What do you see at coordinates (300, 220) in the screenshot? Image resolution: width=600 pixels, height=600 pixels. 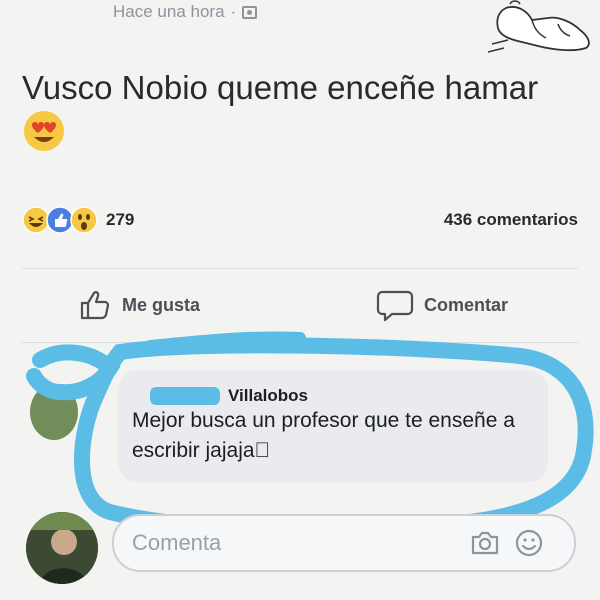 I see `reactions-row: 279 436 comentarios` at bounding box center [300, 220].